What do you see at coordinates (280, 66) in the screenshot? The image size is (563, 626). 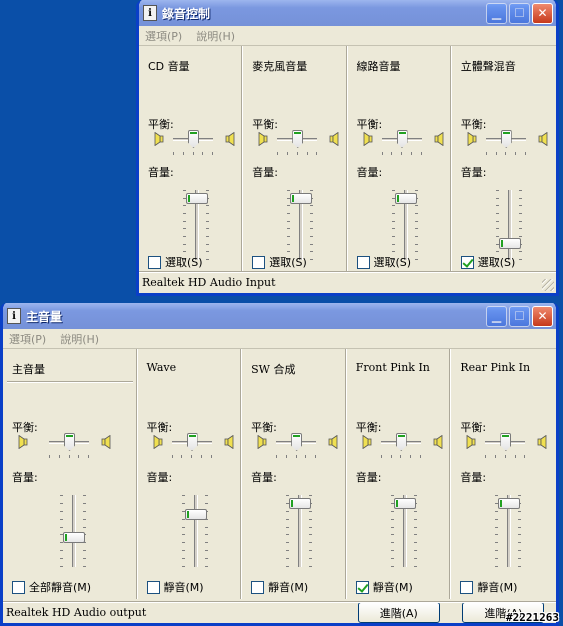 I see `channel-name: 麥克風音量` at bounding box center [280, 66].